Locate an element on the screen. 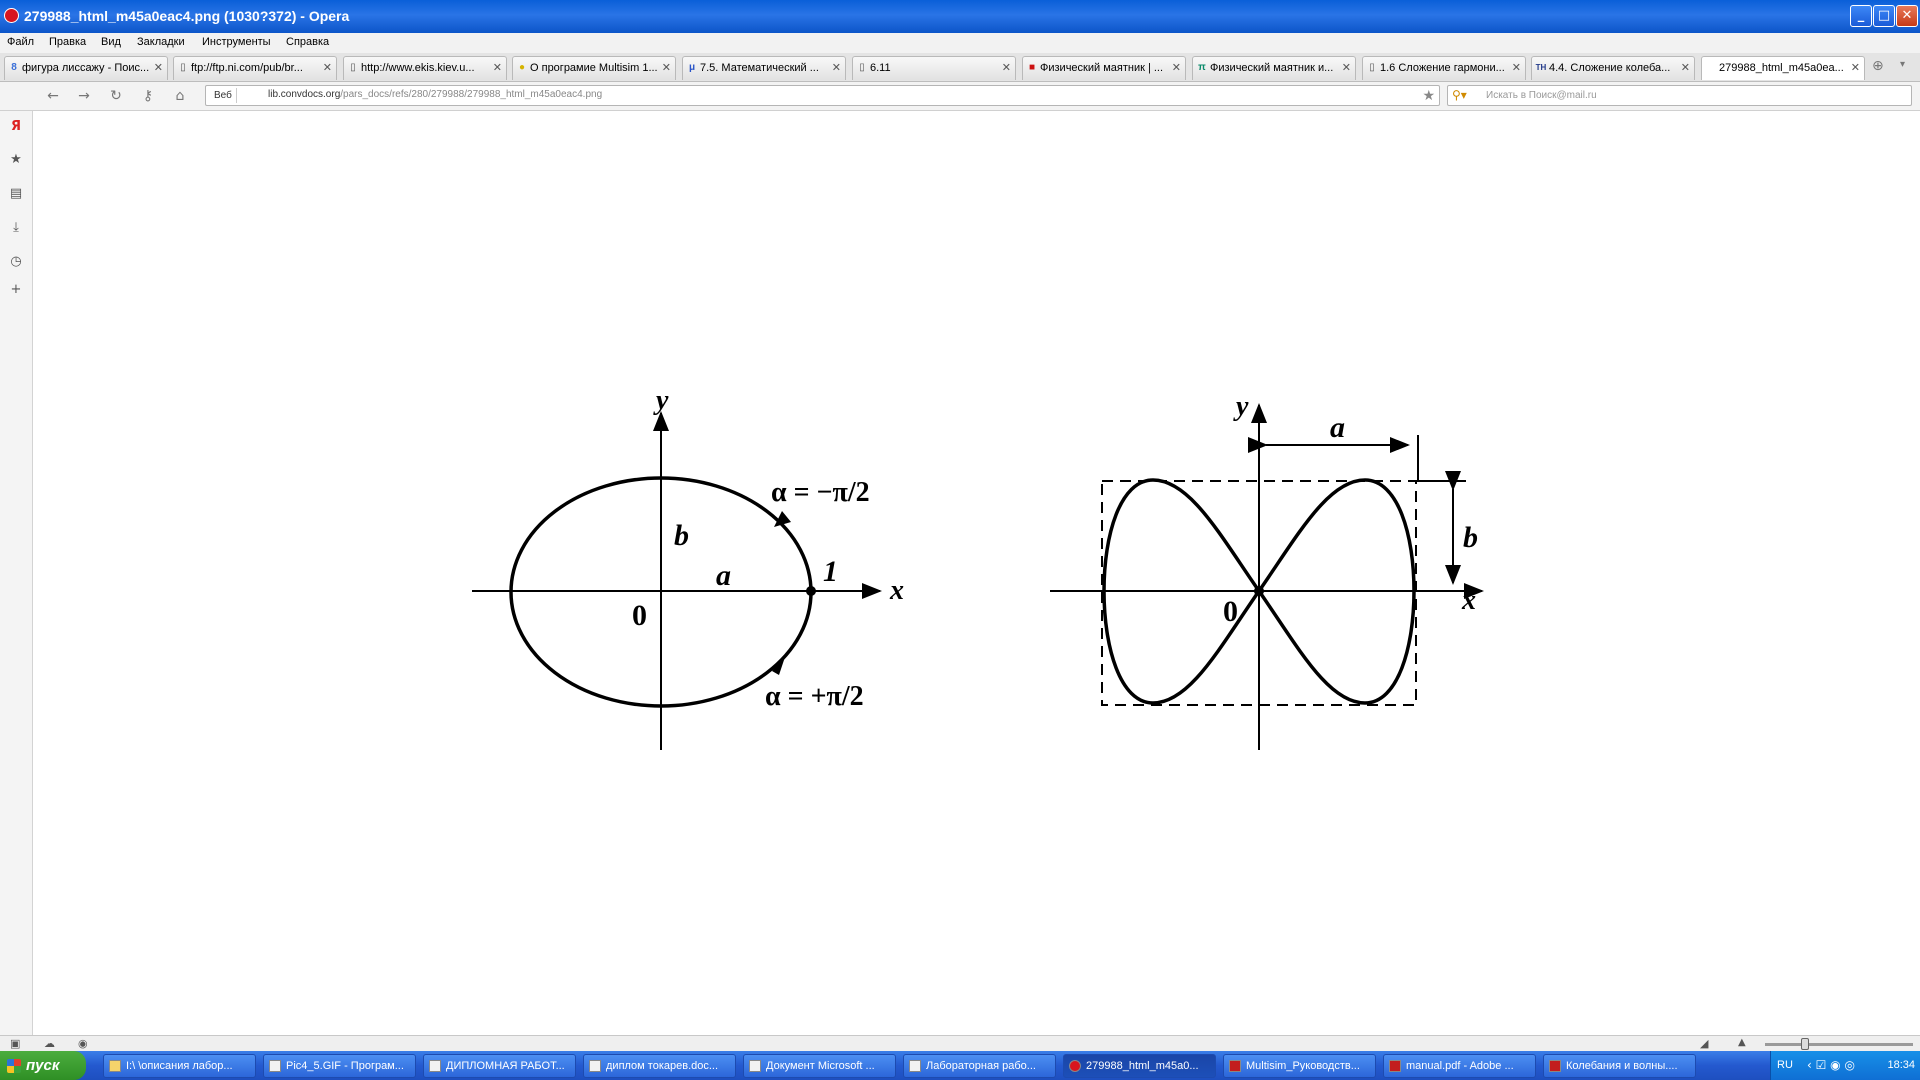 The width and height of the screenshot is (1920, 1080). history-clock-icon: ◷ is located at coordinates (16, 262).